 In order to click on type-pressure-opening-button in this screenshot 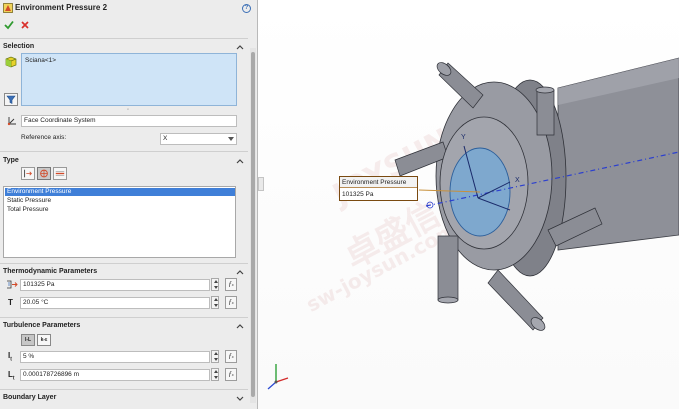, I will do `click(44, 173)`.